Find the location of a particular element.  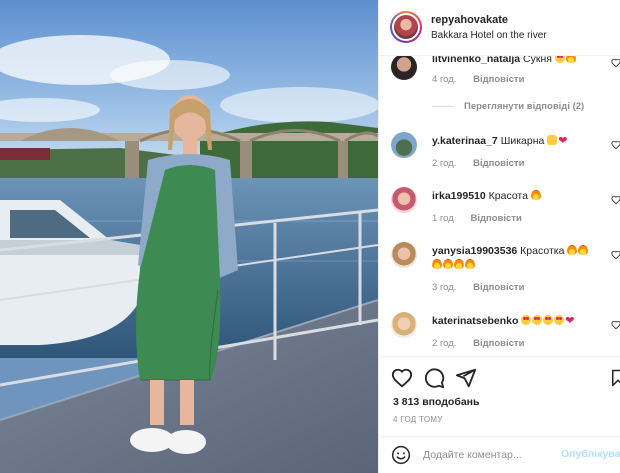

post-header: repyahovakate Bakkara Hotel on the river is located at coordinates (499, 28).